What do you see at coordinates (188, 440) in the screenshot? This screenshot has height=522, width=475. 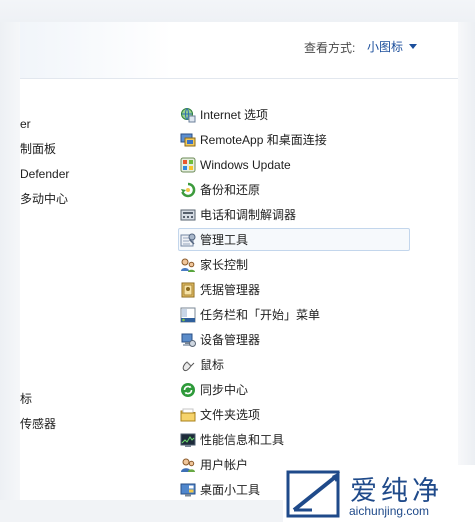 I see `performance-icon` at bounding box center [188, 440].